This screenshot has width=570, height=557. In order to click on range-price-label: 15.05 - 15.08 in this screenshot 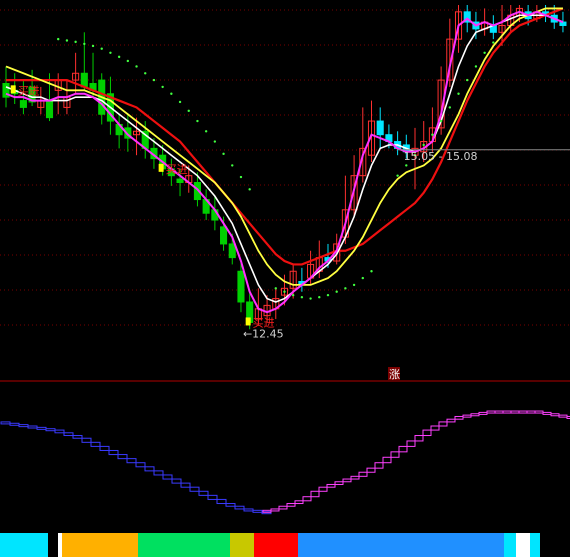, I will do `click(441, 156)`.